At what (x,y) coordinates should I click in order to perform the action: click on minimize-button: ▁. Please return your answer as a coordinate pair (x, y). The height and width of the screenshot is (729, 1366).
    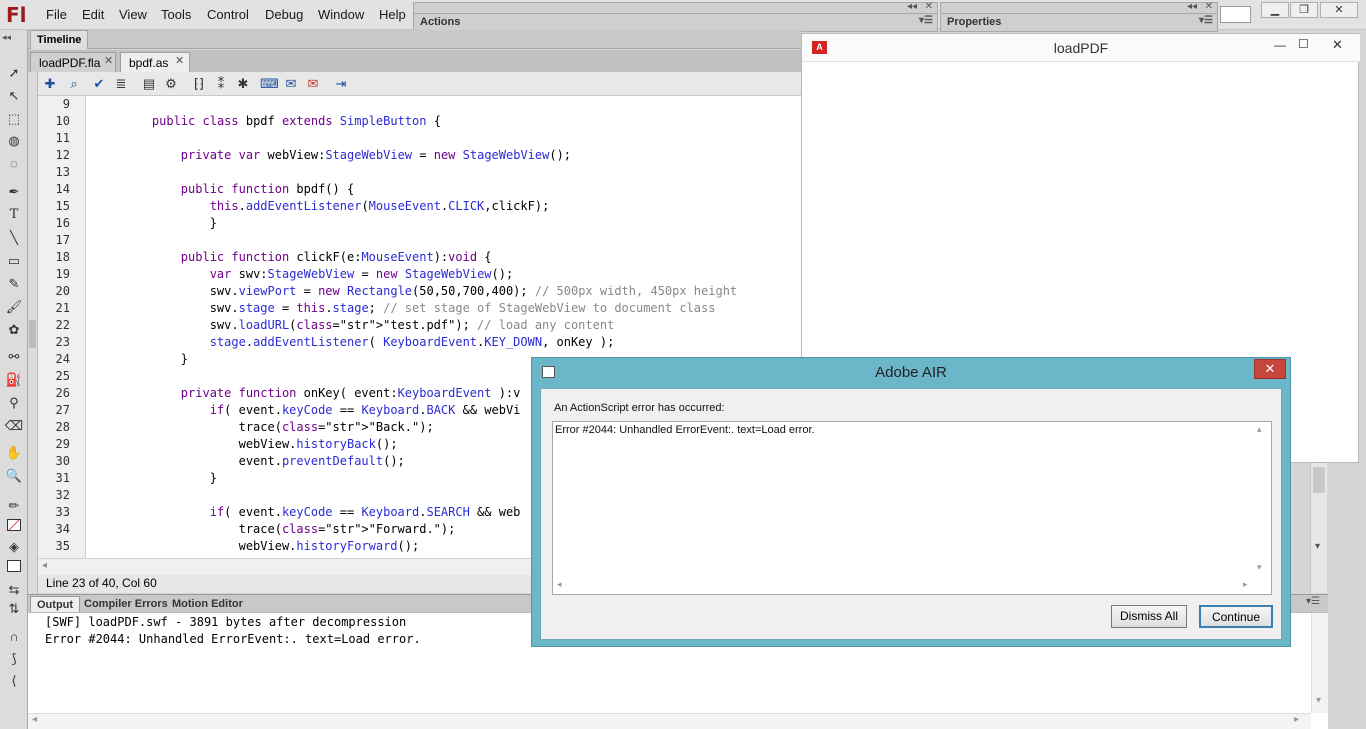
    Looking at the image, I should click on (1275, 10).